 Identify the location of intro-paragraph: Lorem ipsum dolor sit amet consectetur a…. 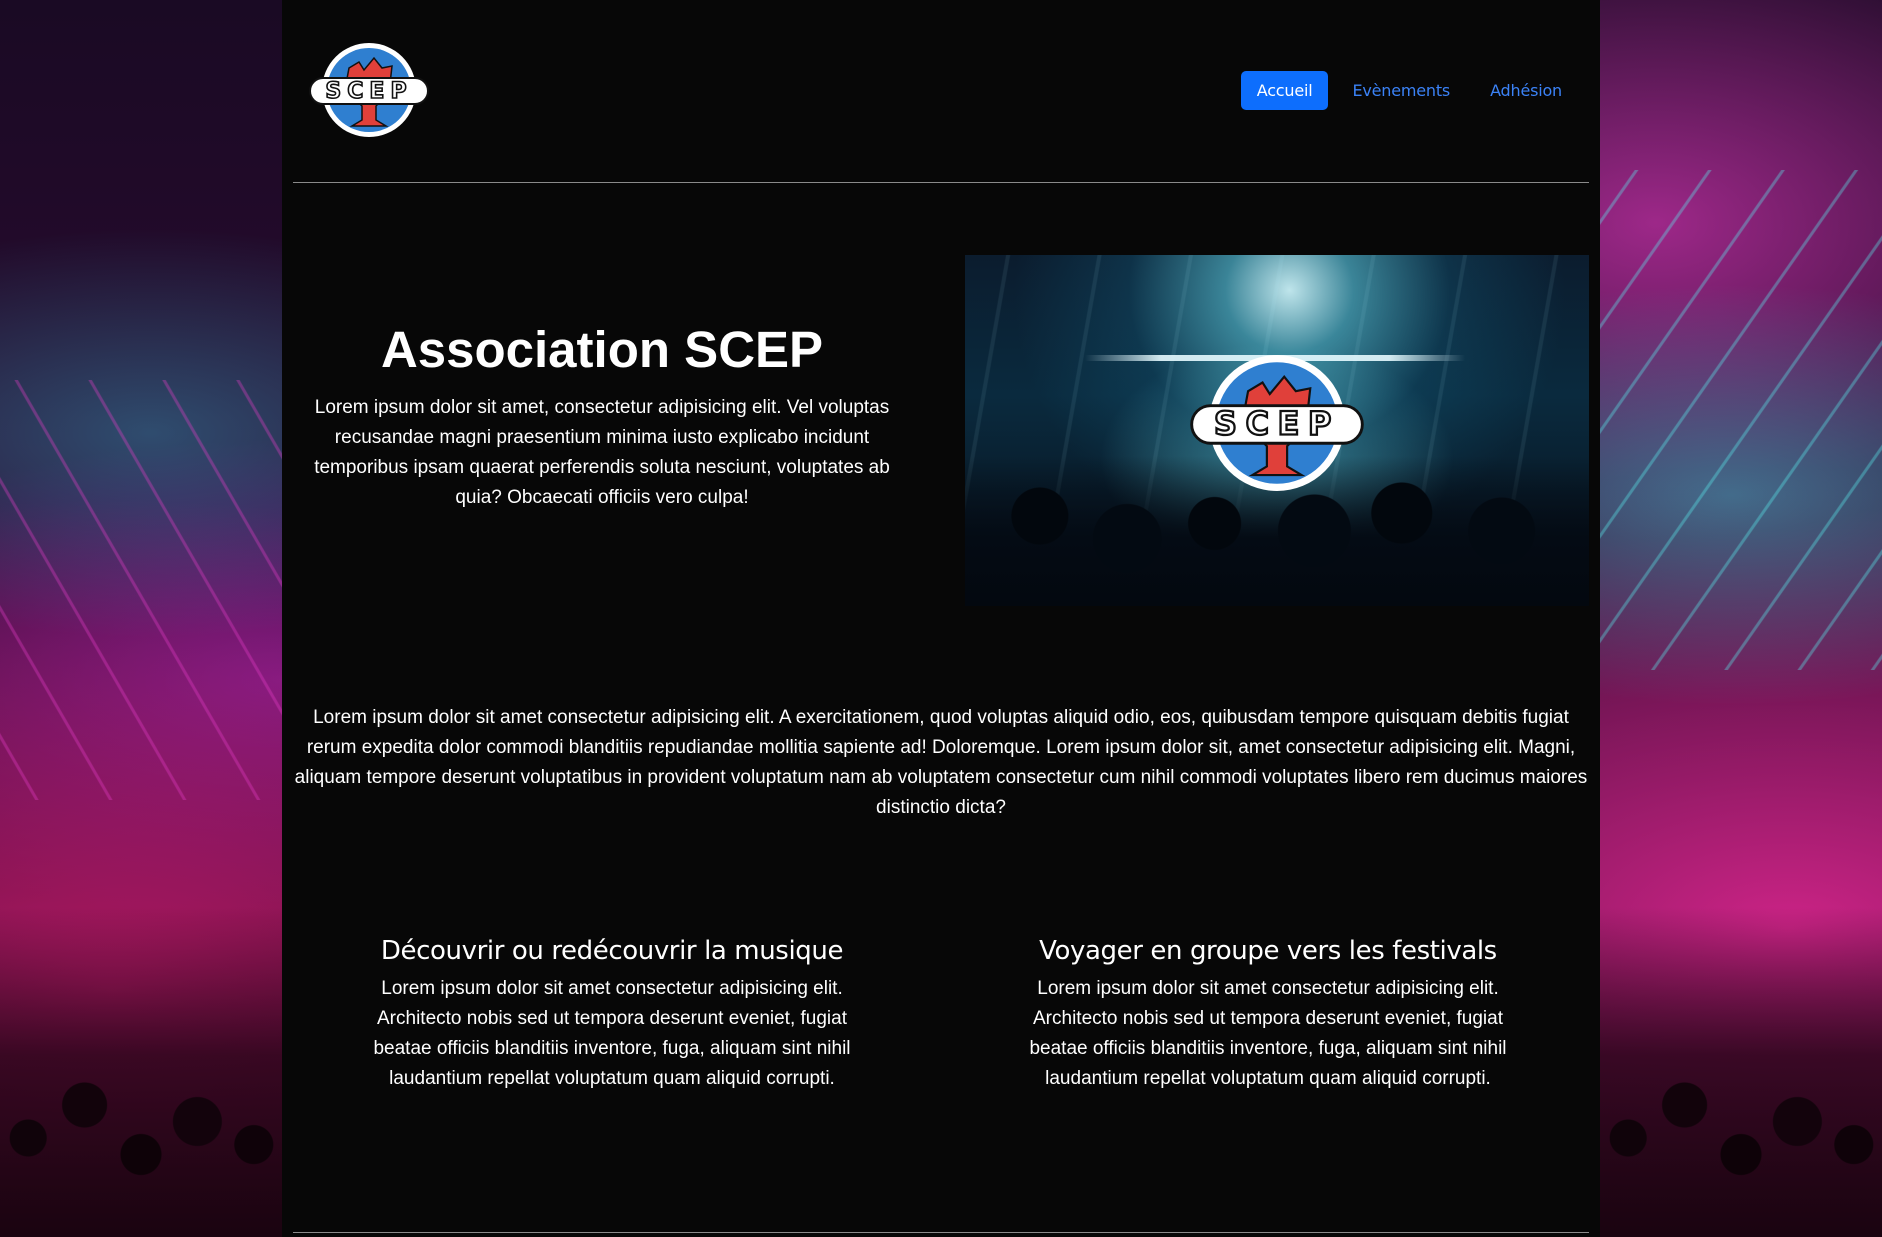
(941, 762).